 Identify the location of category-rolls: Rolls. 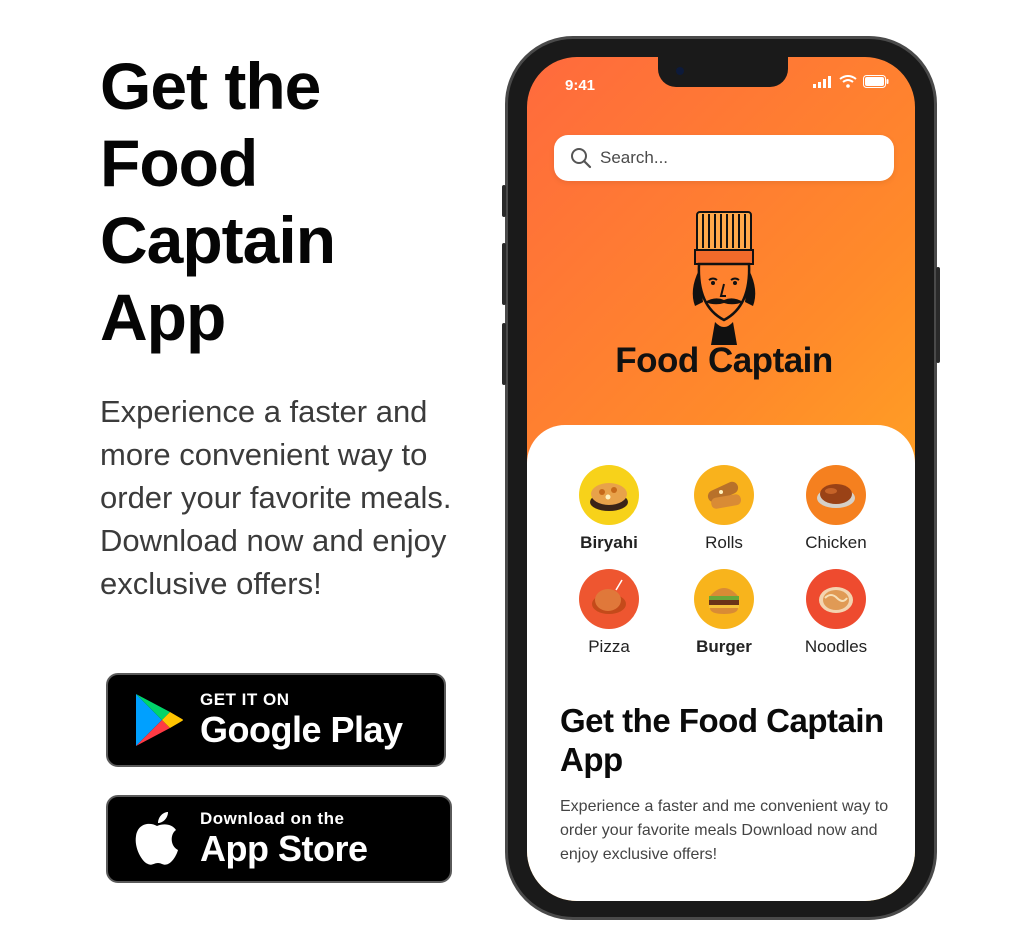
(724, 509).